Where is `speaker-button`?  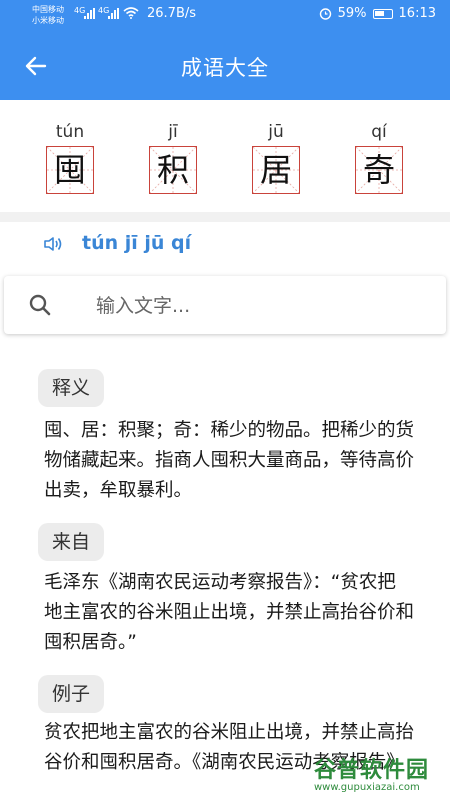 speaker-button is located at coordinates (54, 244).